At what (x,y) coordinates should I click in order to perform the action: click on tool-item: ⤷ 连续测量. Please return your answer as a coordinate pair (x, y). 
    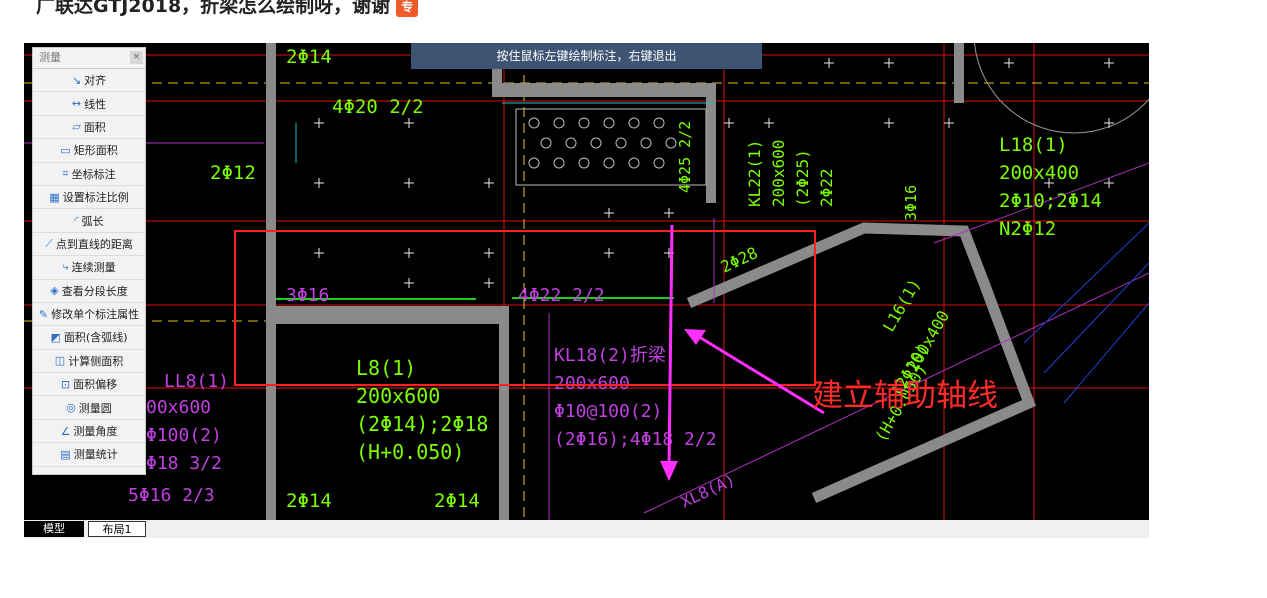
    Looking at the image, I should click on (89, 268).